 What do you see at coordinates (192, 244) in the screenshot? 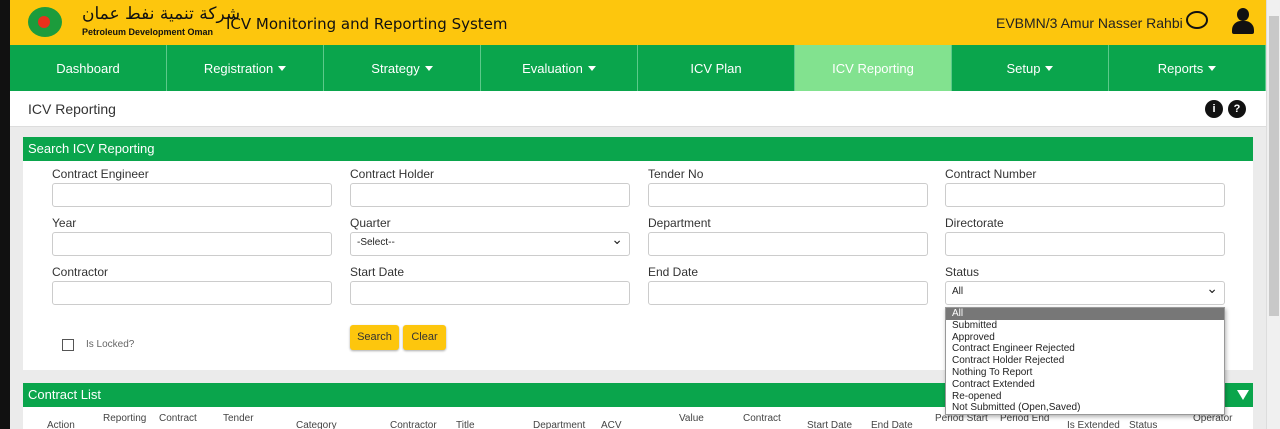
I see `year-input` at bounding box center [192, 244].